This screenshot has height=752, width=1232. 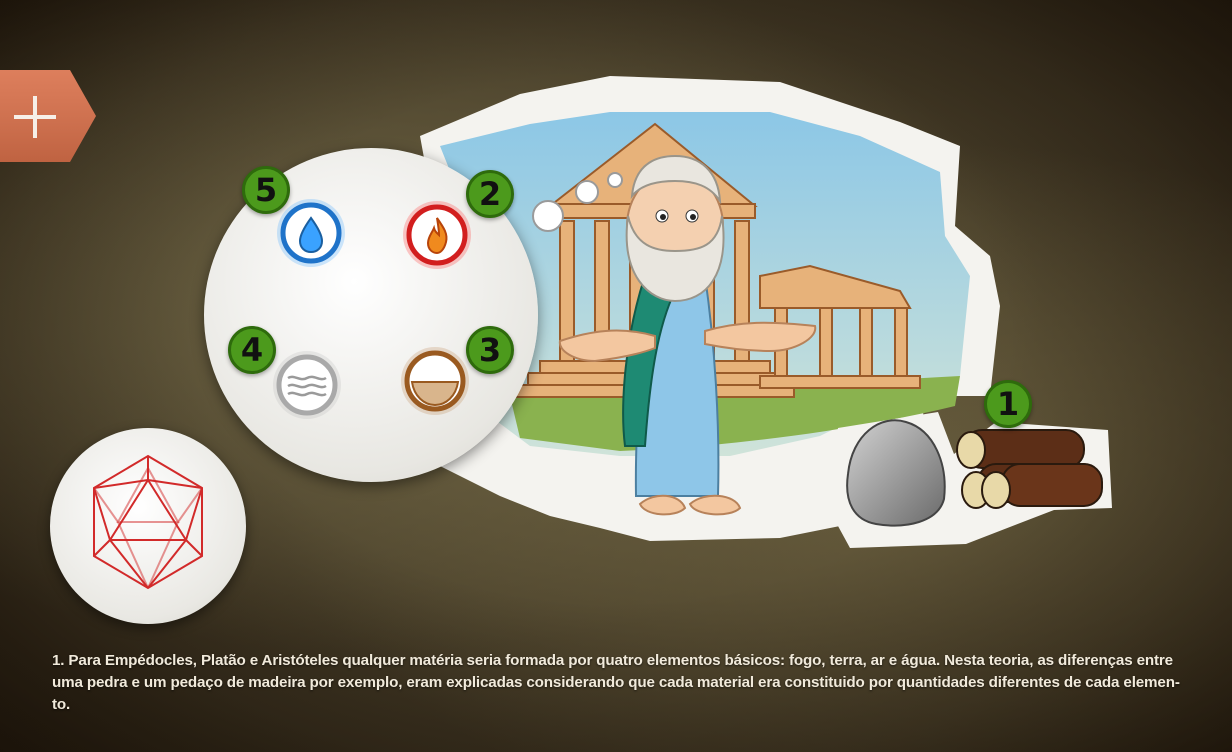 I want to click on water-element-button, so click(x=311, y=233).